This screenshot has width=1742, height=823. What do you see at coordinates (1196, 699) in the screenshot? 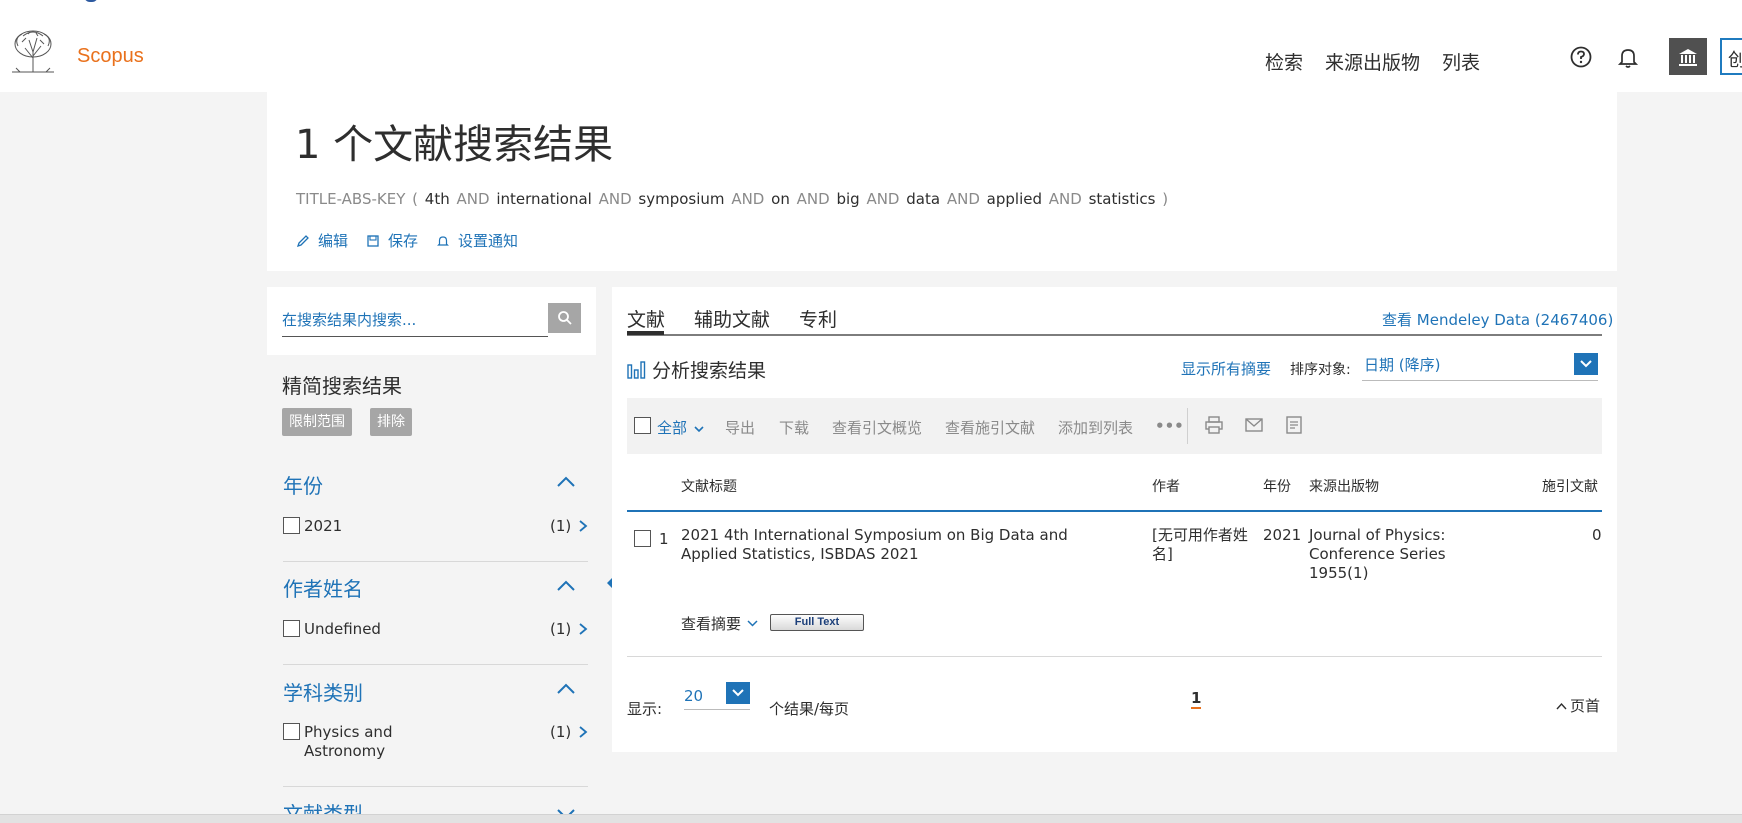
I see `current-page: 1` at bounding box center [1196, 699].